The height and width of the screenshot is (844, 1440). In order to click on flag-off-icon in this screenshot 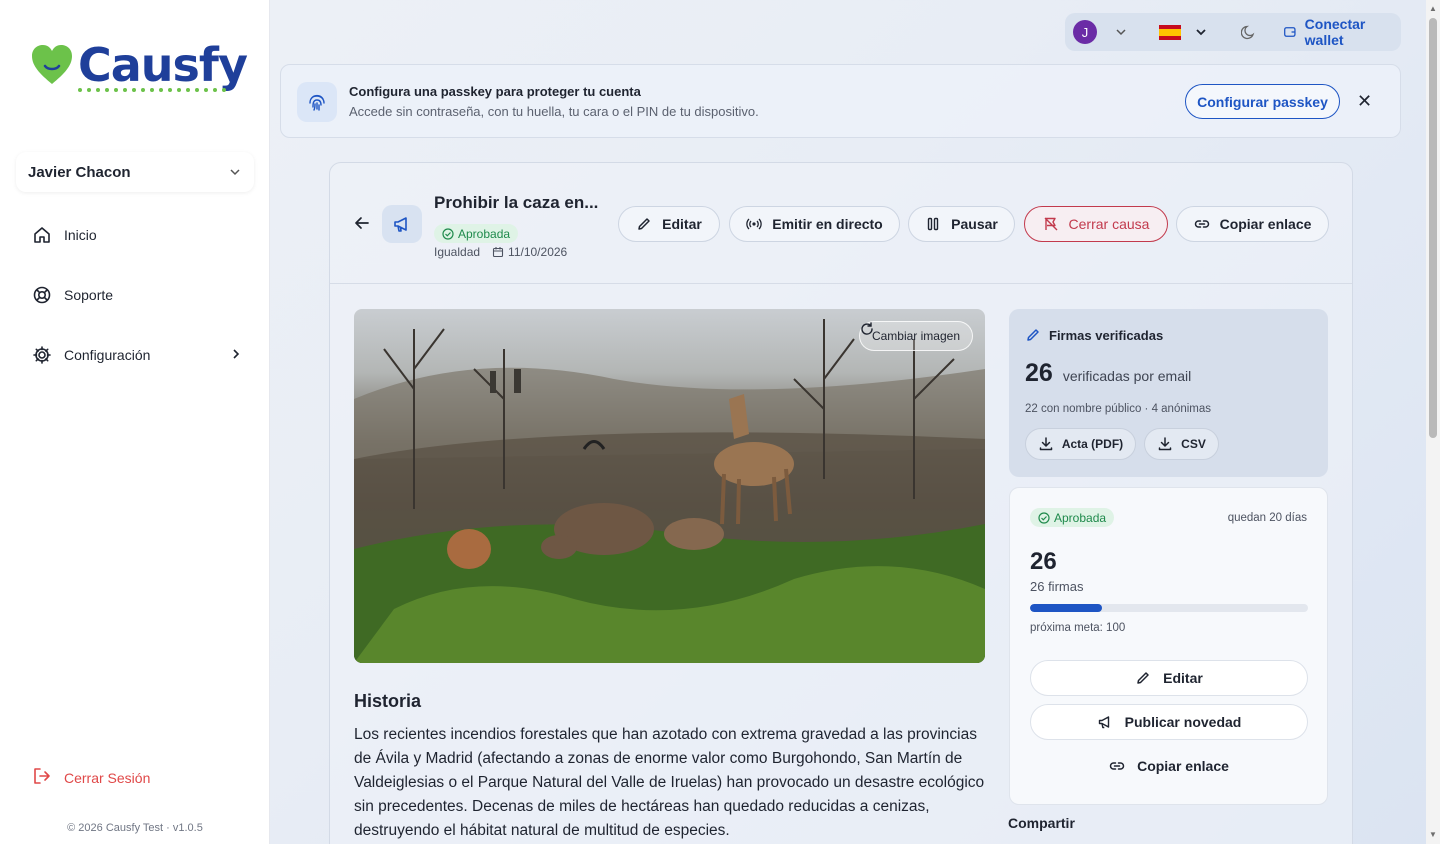, I will do `click(1051, 224)`.